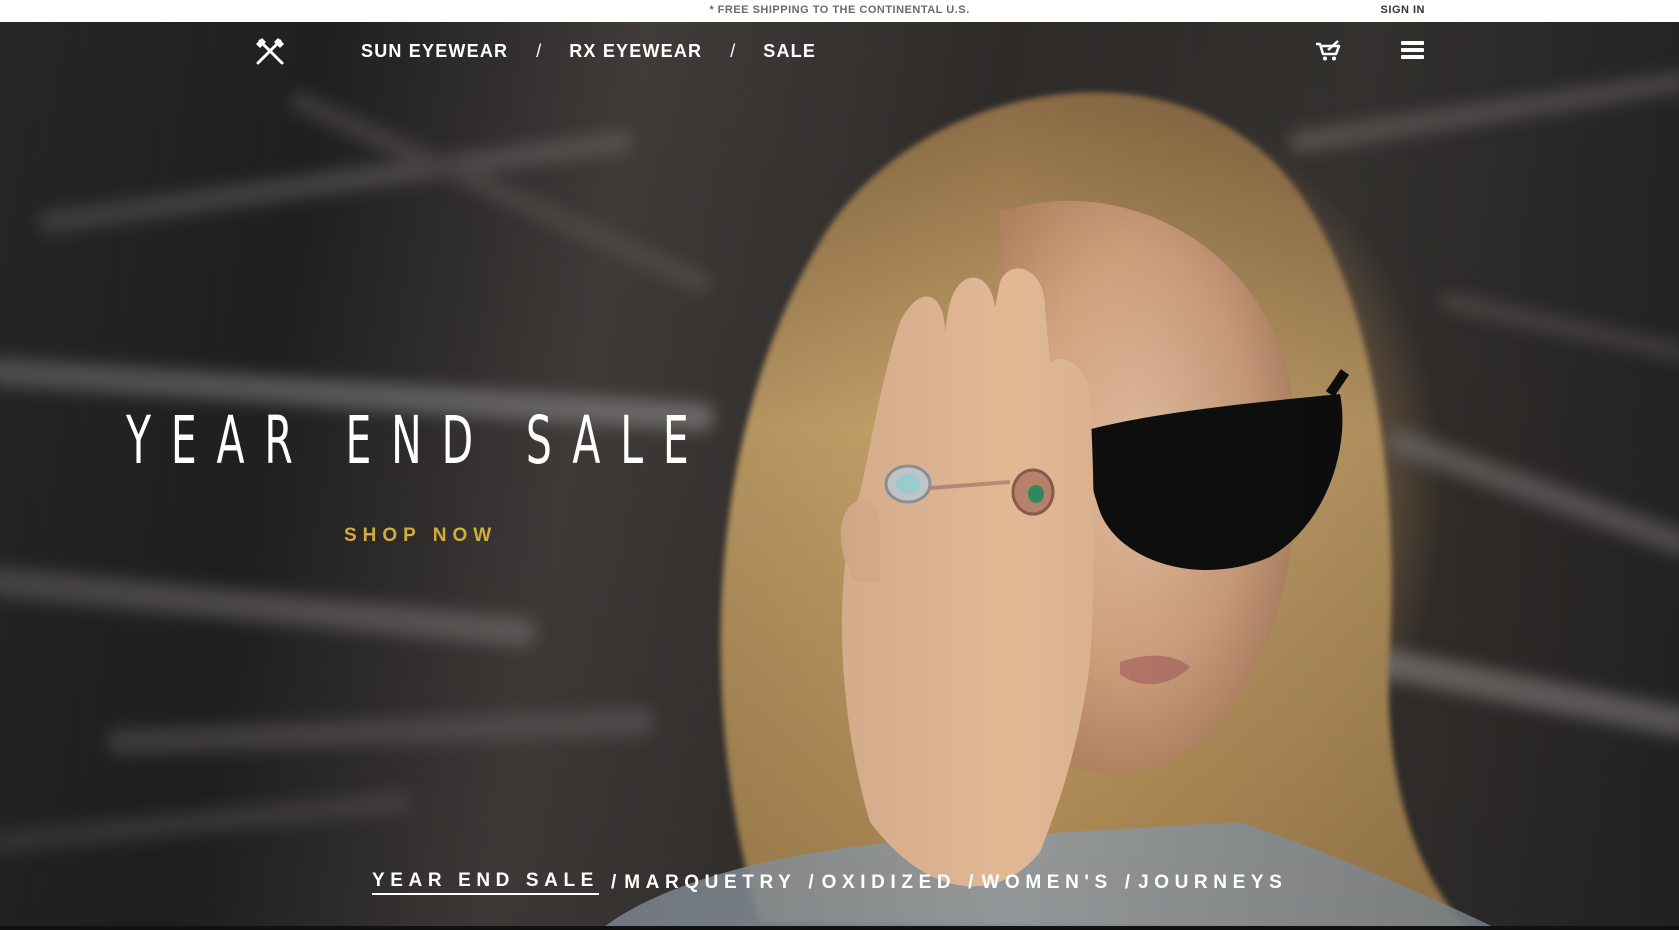 This screenshot has width=1679, height=930. What do you see at coordinates (417, 440) in the screenshot?
I see `hero-title: YEAR END SALE` at bounding box center [417, 440].